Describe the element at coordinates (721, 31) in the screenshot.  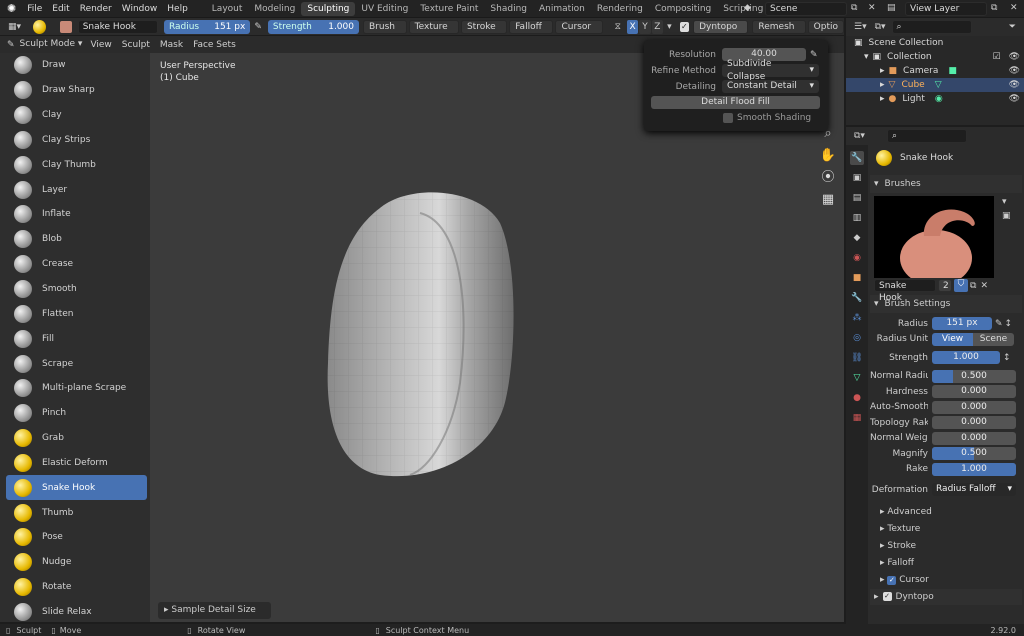
I see `dyntopo-button: Dyntopo ▾` at that location.